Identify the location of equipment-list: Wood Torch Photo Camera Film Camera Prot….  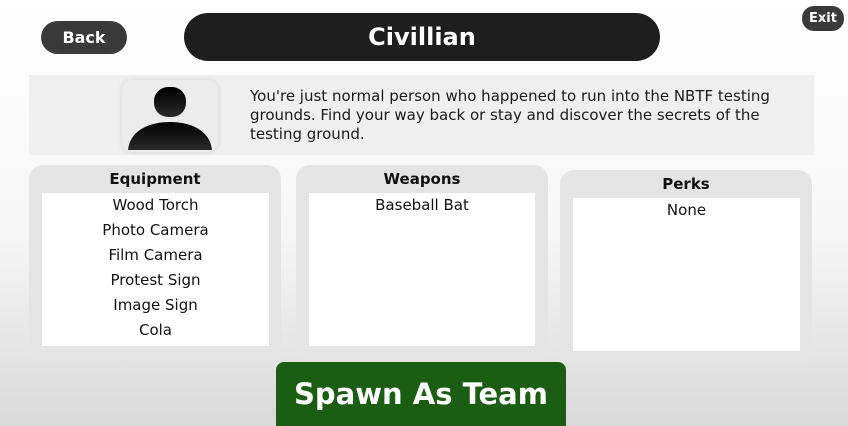
(155, 269).